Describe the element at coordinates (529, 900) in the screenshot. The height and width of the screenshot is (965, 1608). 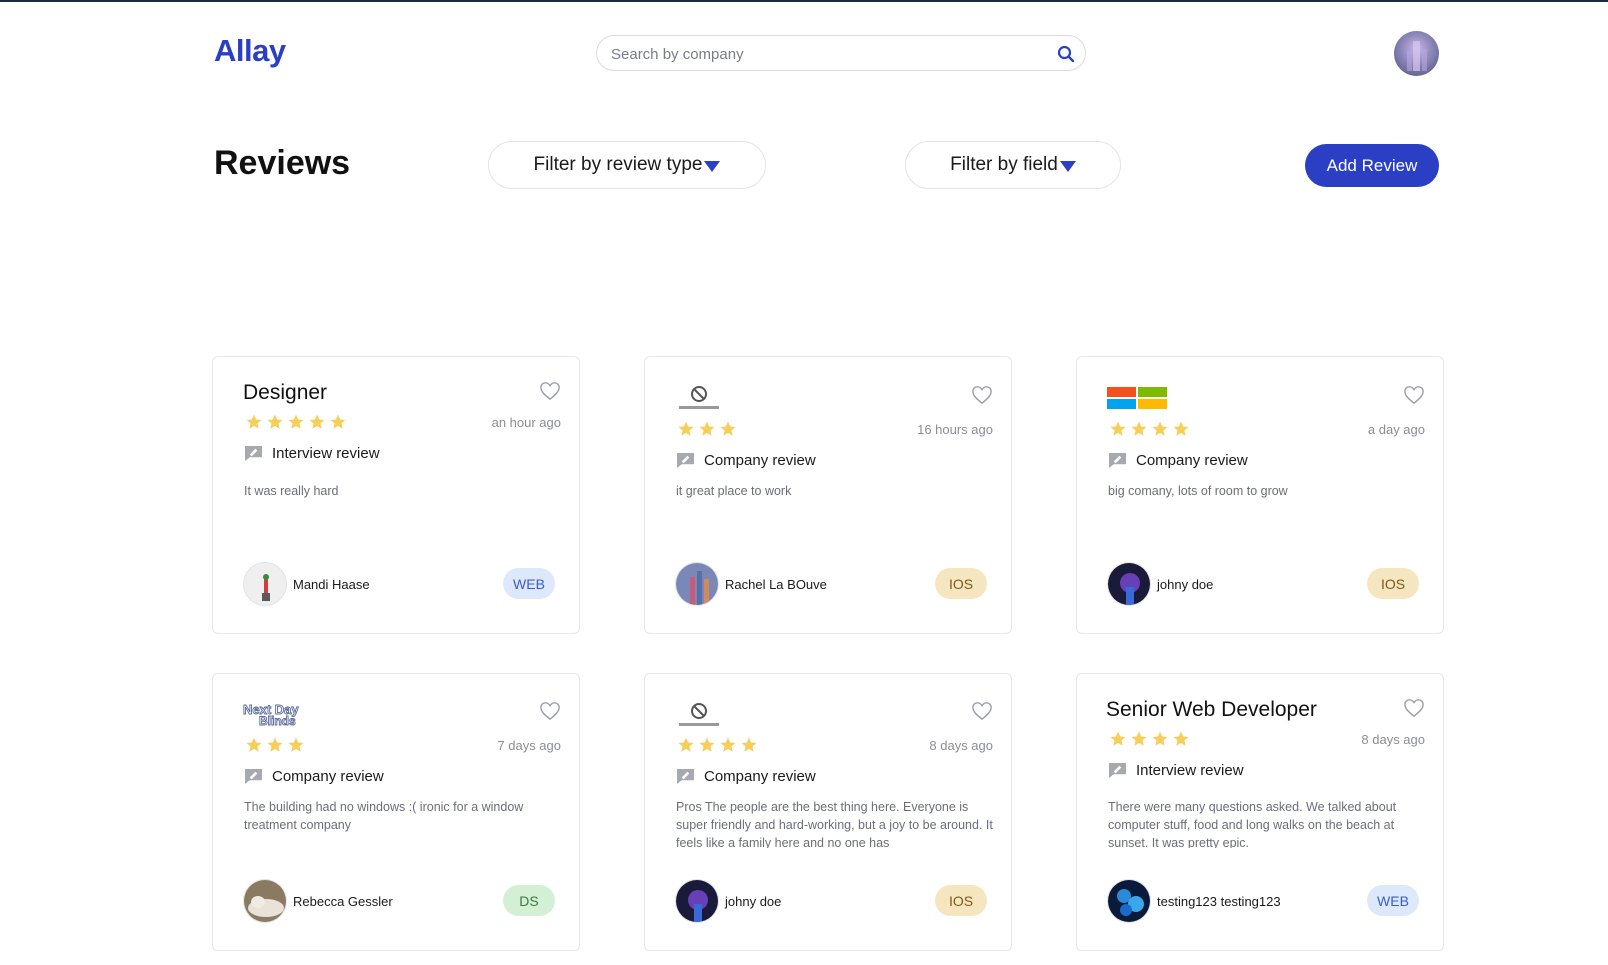
I see `field-badge: DS` at that location.